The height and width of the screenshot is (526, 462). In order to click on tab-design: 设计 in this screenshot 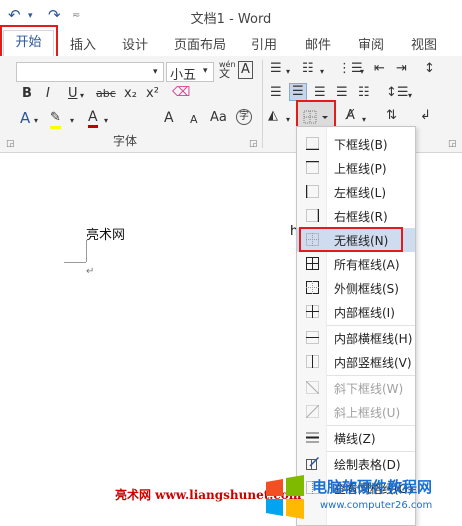, I will do `click(135, 43)`.